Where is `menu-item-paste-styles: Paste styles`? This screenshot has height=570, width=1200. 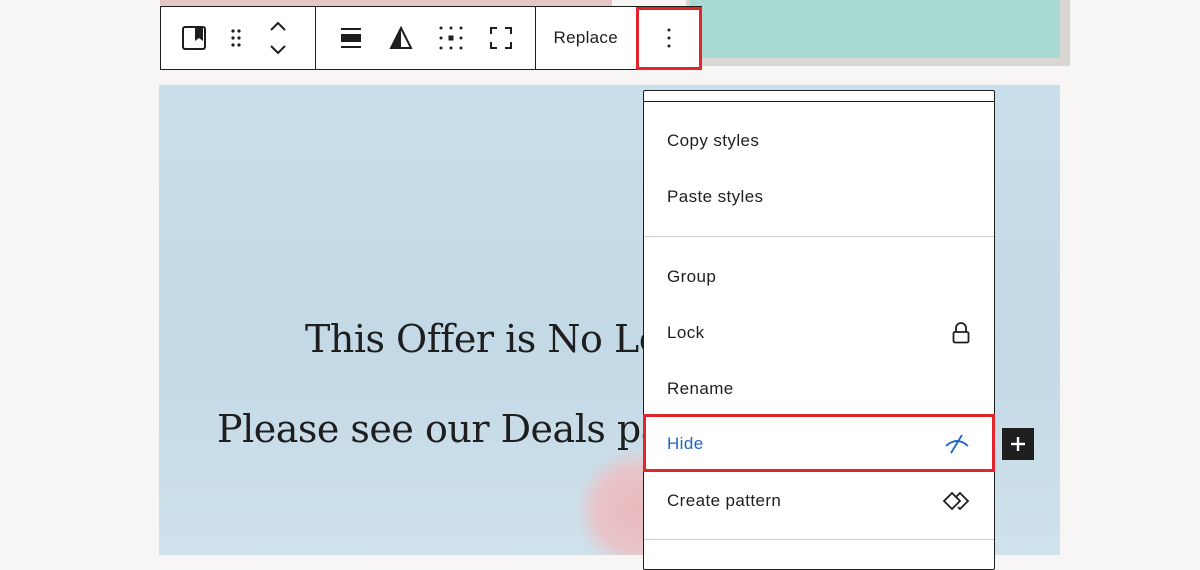 menu-item-paste-styles: Paste styles is located at coordinates (819, 197).